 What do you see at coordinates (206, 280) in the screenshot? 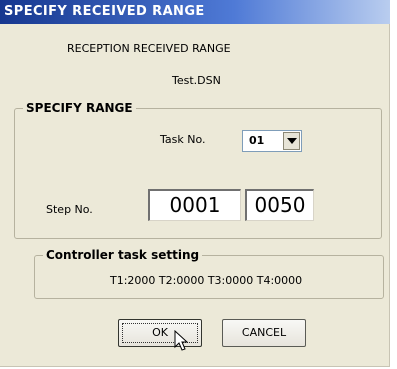
I see `controller-task-values: T1:2000 T2:0000 T3:0000 T4:0000` at bounding box center [206, 280].